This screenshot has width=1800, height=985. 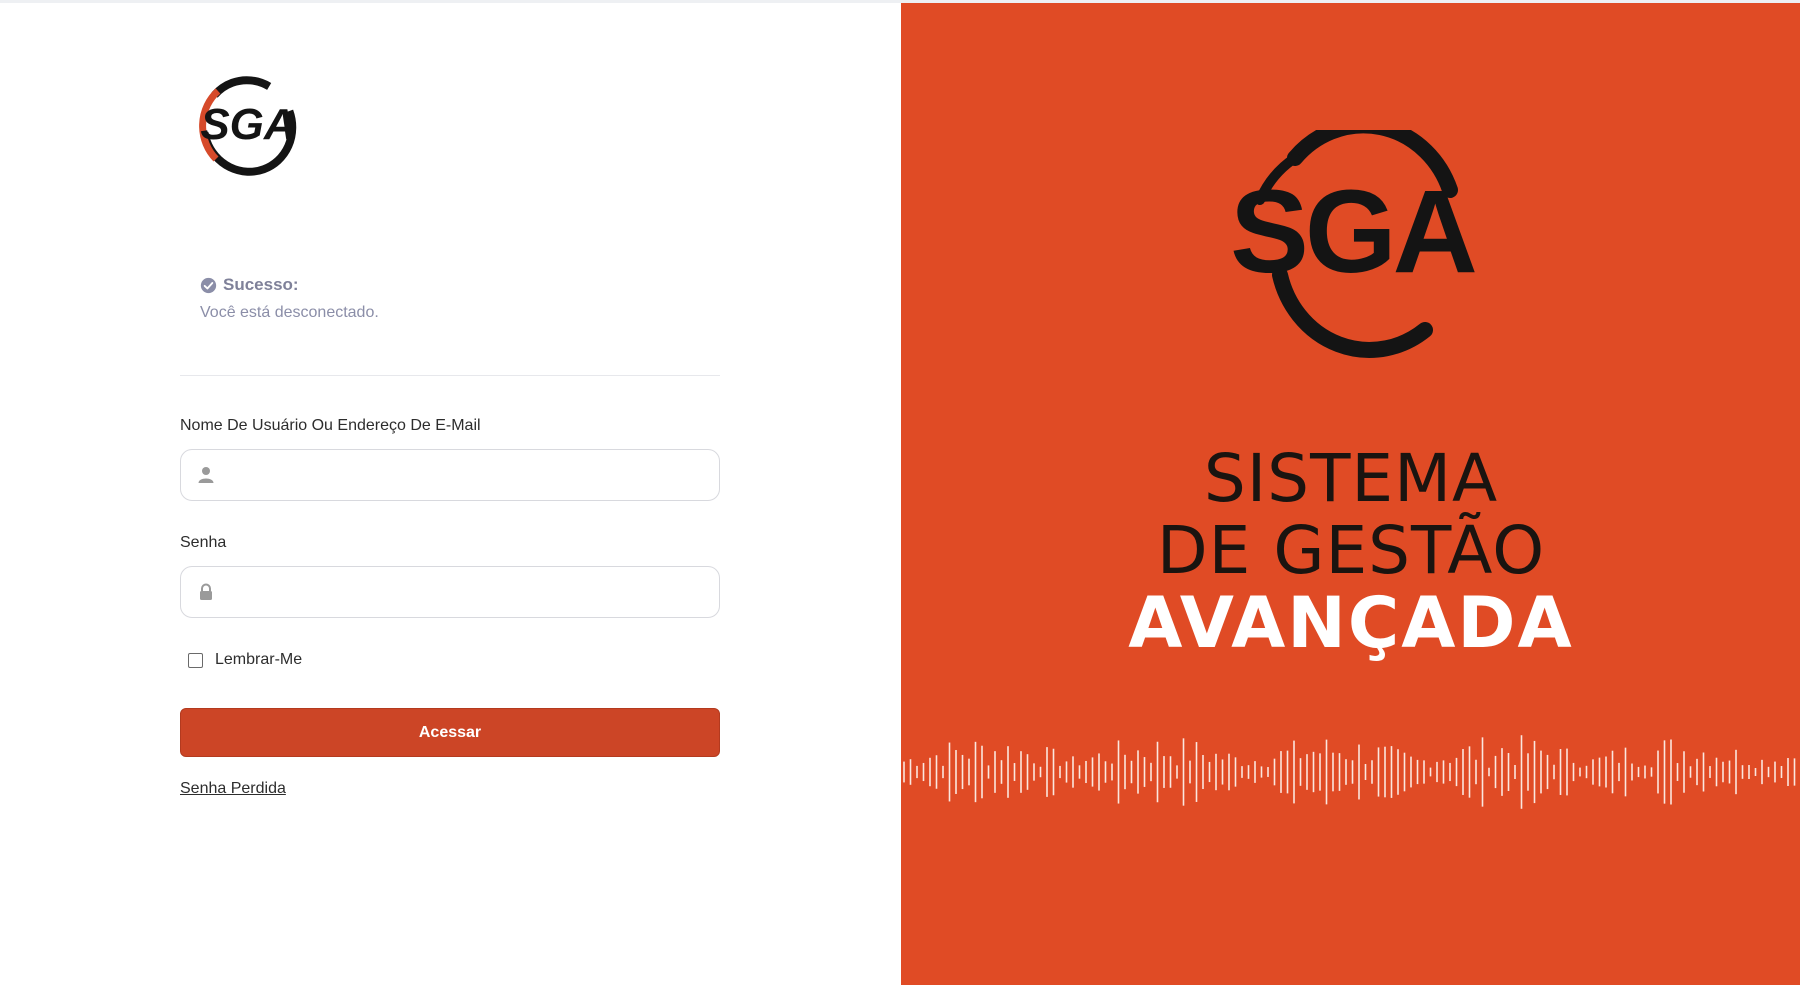 I want to click on sga-large-logo: SGA, so click(x=1355, y=244).